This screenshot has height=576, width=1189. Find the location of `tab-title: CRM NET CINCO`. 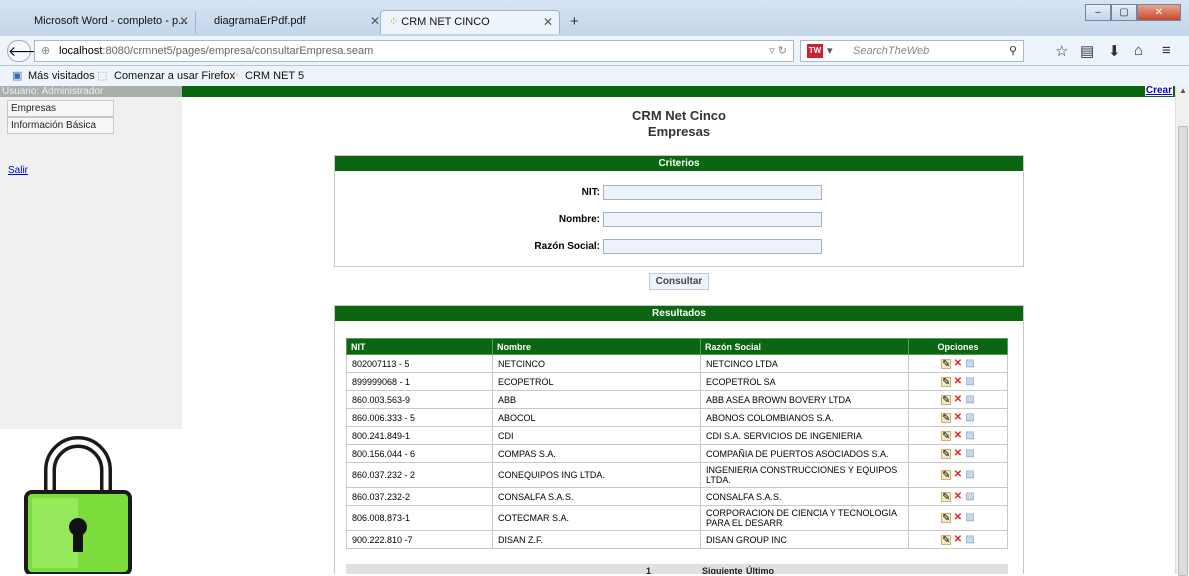

tab-title: CRM NET CINCO is located at coordinates (445, 22).